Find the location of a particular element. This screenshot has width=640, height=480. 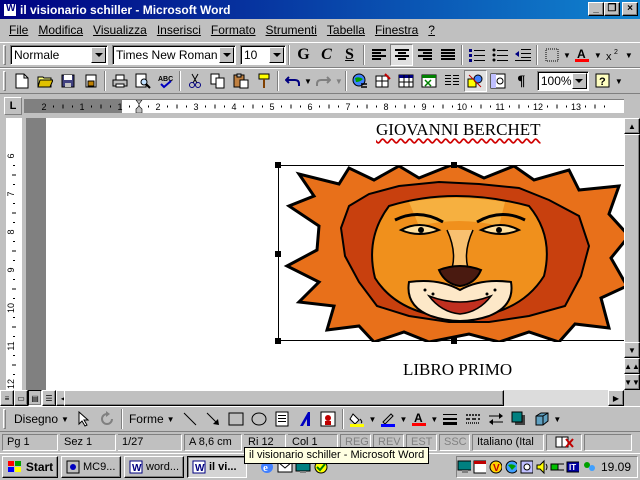

drawing-font-color-button: A is located at coordinates (418, 419).